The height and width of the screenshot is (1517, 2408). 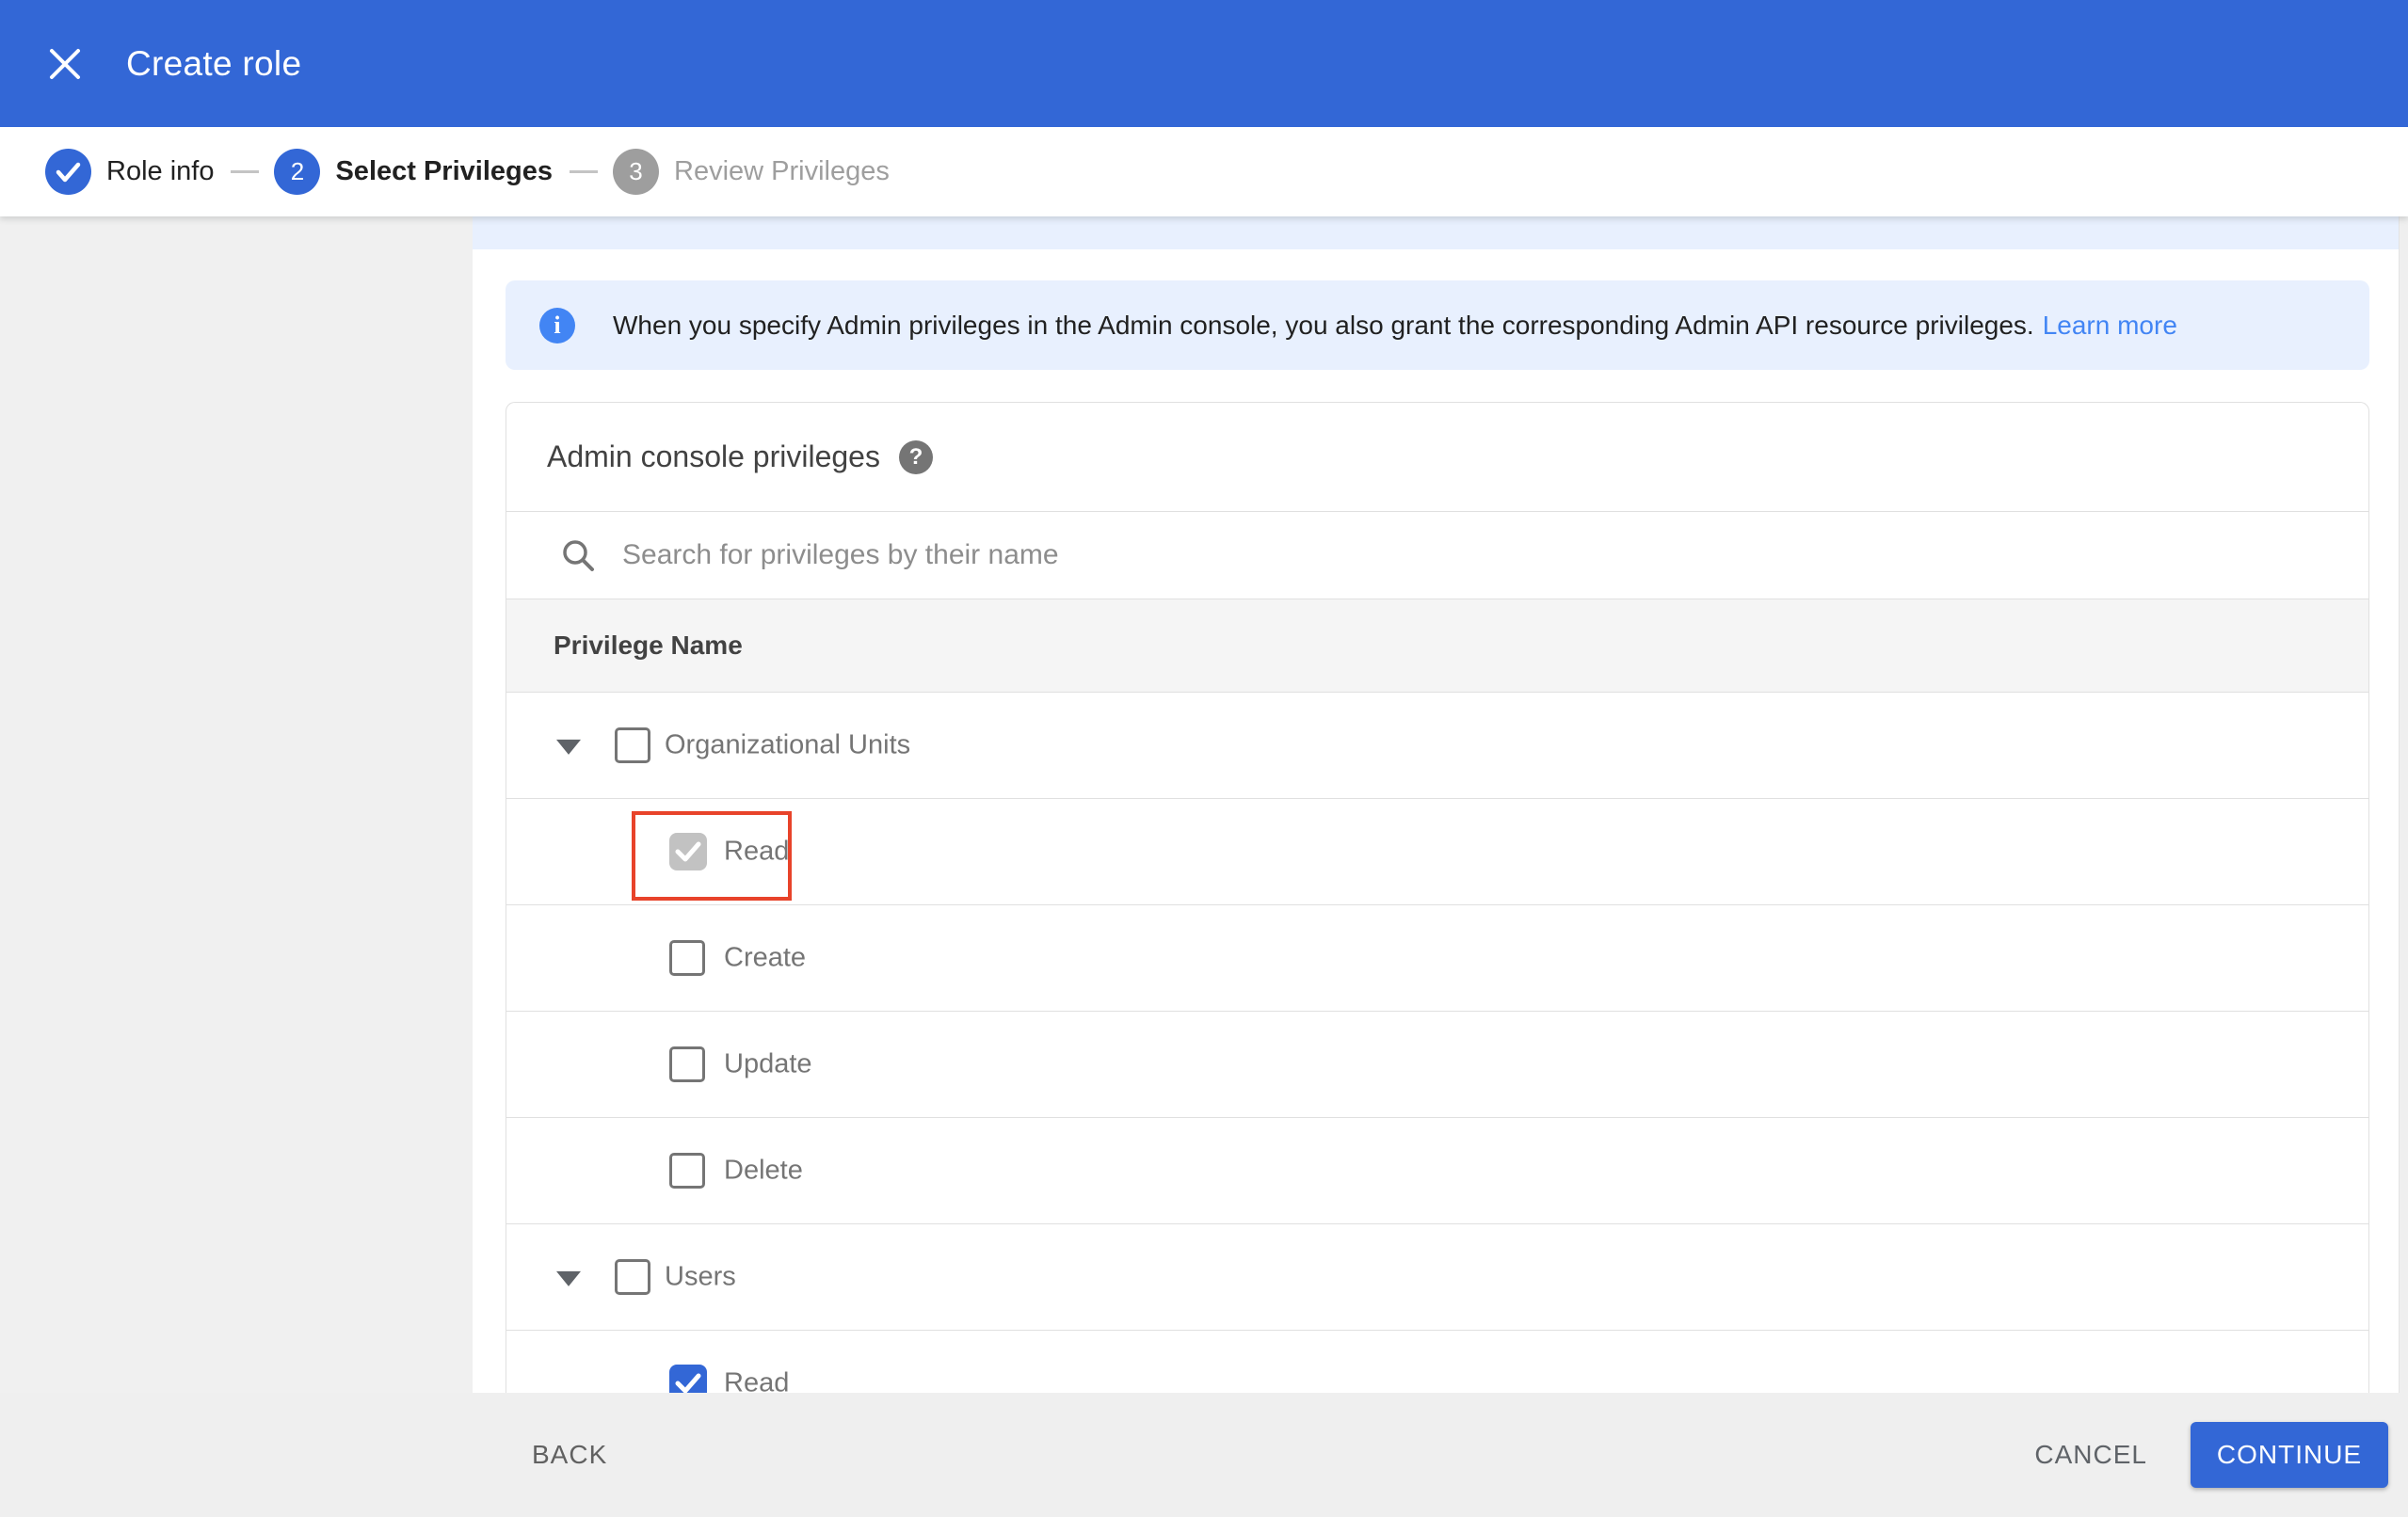 What do you see at coordinates (1204, 63) in the screenshot?
I see `dialog-header: Create role` at bounding box center [1204, 63].